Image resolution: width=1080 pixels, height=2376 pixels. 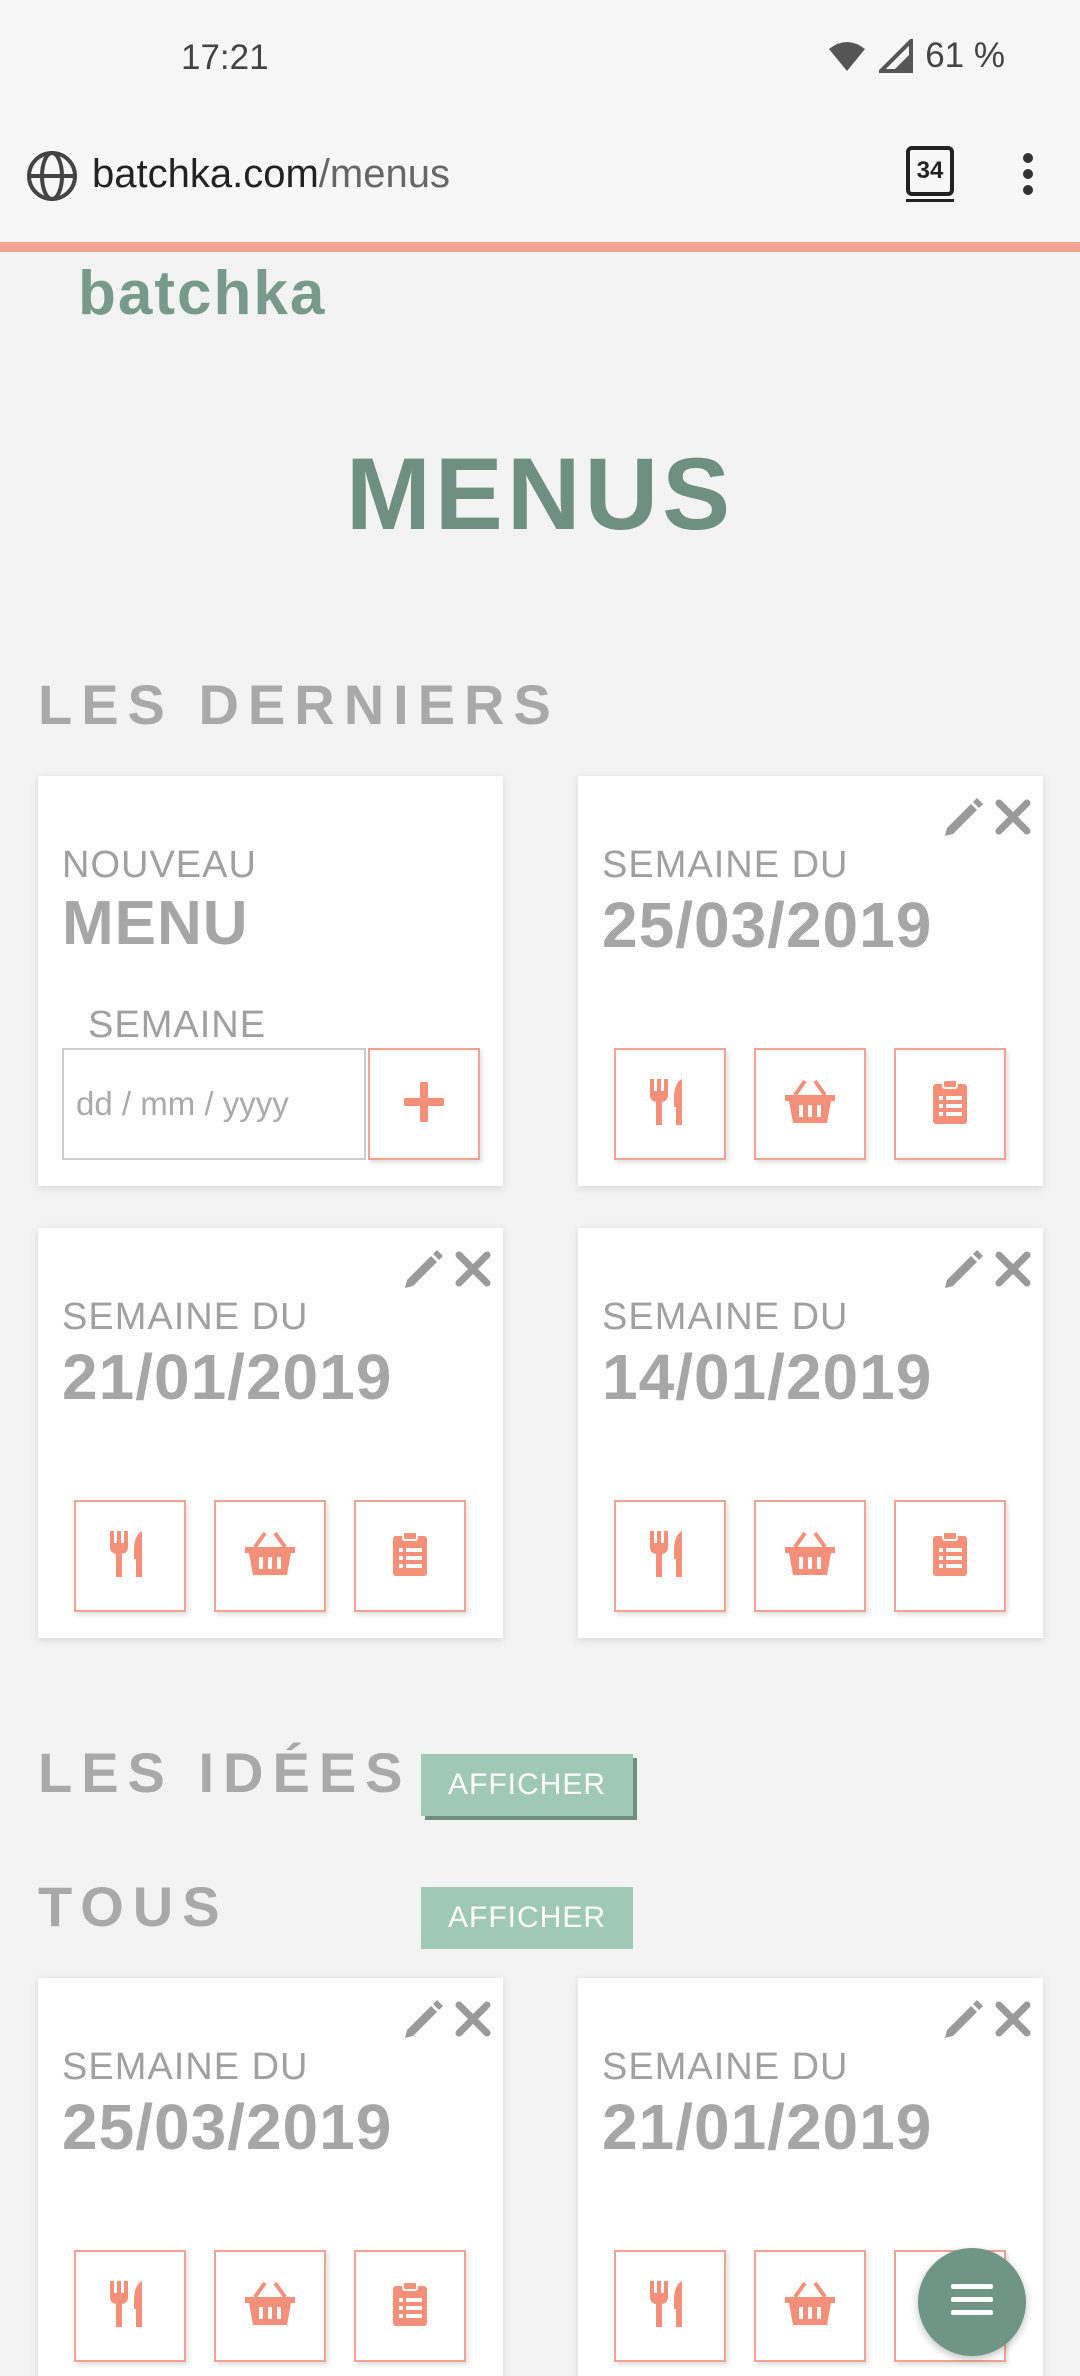 I want to click on section-title-ideas: LES IDÉES, so click(x=225, y=1772).